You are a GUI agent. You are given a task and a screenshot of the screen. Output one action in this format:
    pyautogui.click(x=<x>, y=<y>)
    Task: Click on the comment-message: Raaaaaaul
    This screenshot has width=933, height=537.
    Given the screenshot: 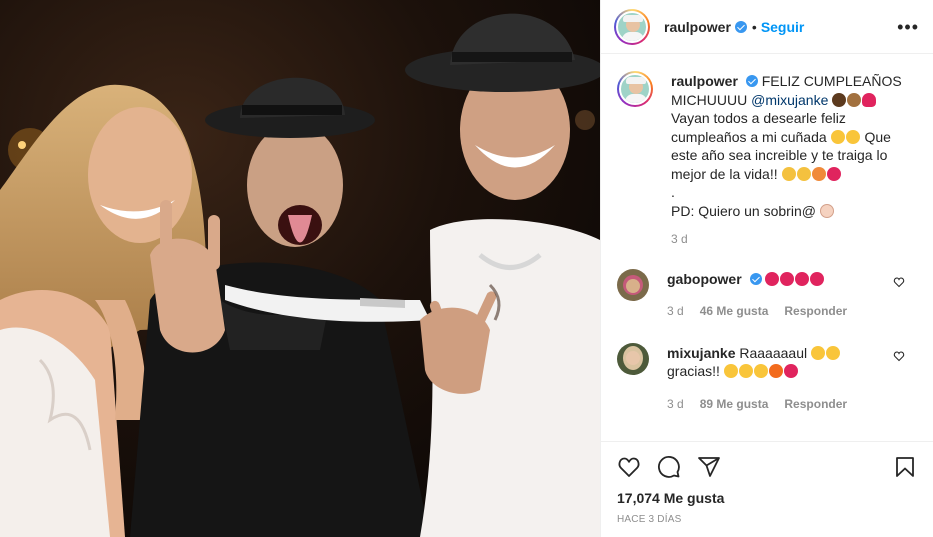 What is the action you would take?
    pyautogui.click(x=773, y=352)
    